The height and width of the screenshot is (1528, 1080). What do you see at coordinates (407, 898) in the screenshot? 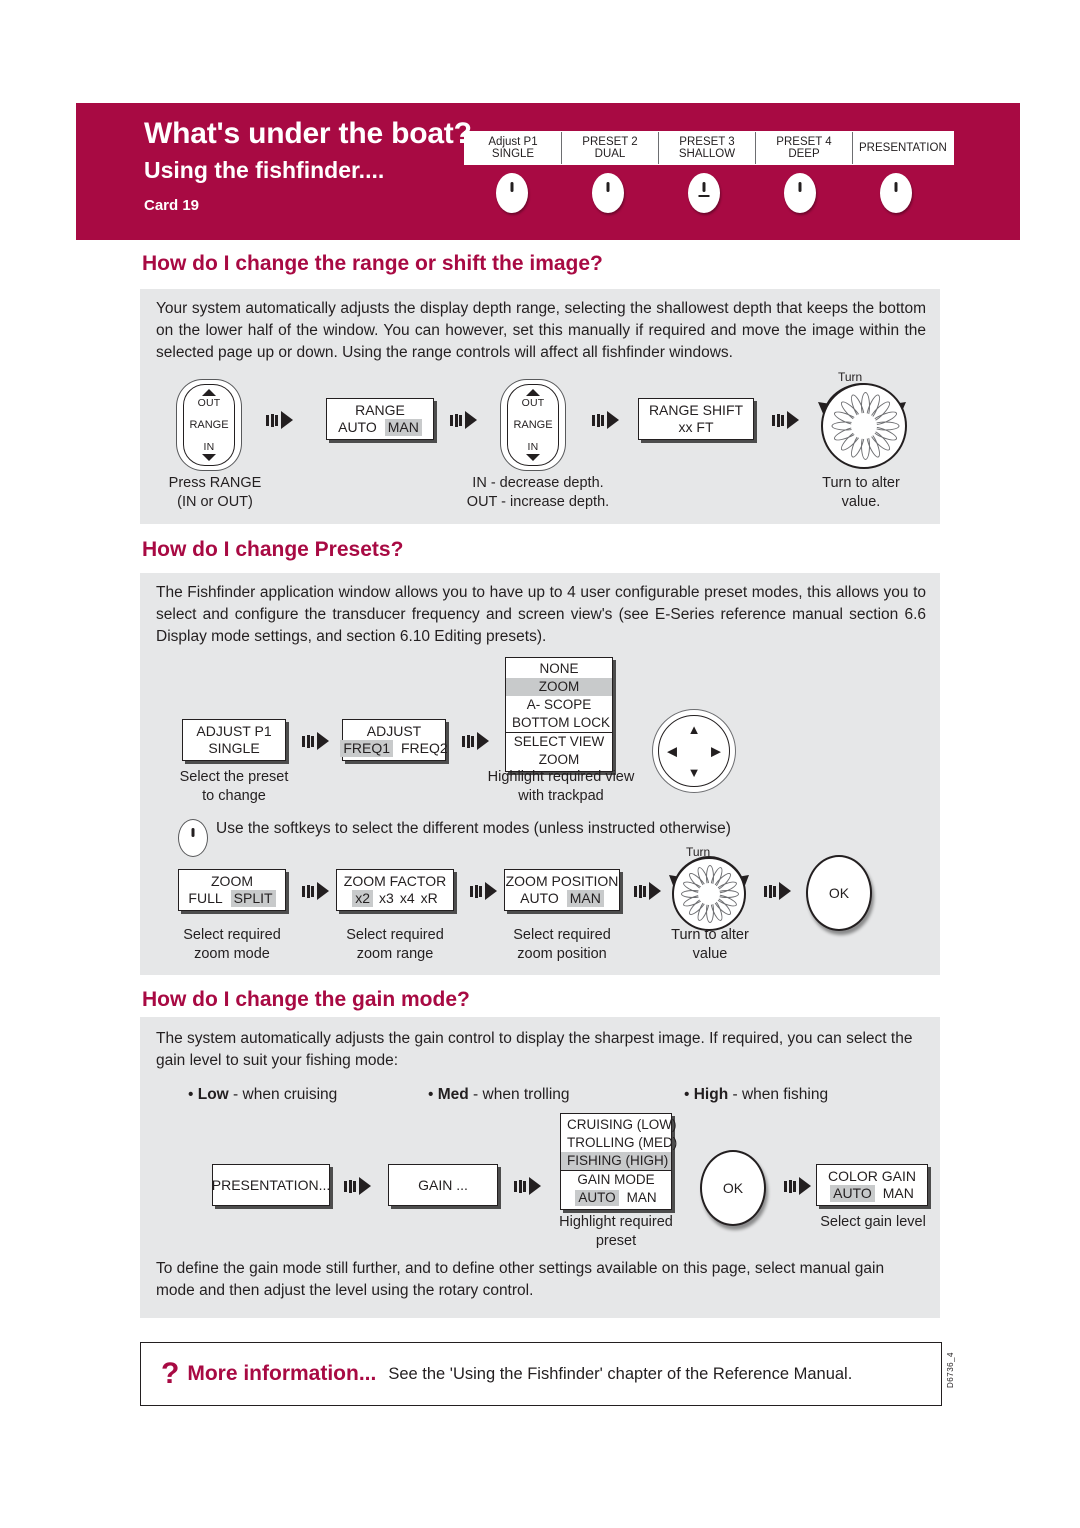
I see `option-x4: x4` at bounding box center [407, 898].